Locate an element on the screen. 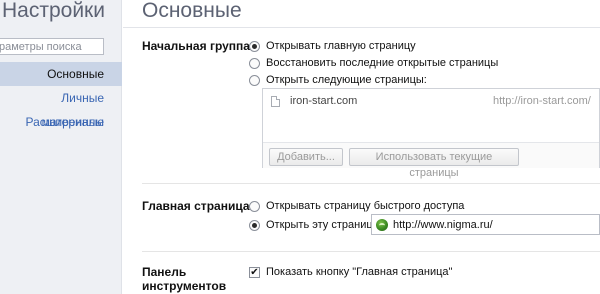 The width and height of the screenshot is (600, 294). homepage-option-quick-access-label: Открывать страницу быстрого доступа is located at coordinates (365, 206).